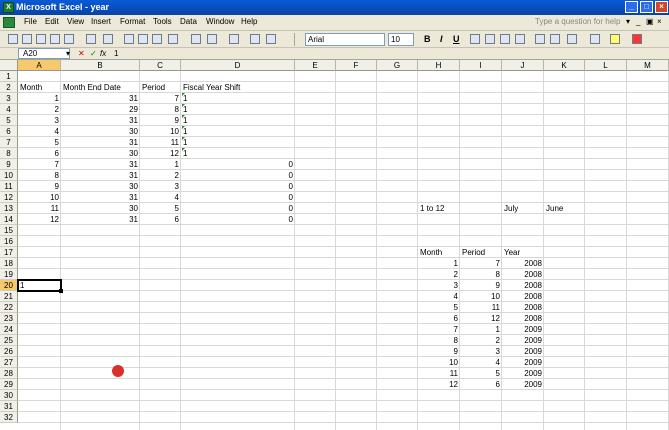 This screenshot has width=669, height=430. What do you see at coordinates (9, 208) in the screenshot?
I see `row-header-13: 13` at bounding box center [9, 208].